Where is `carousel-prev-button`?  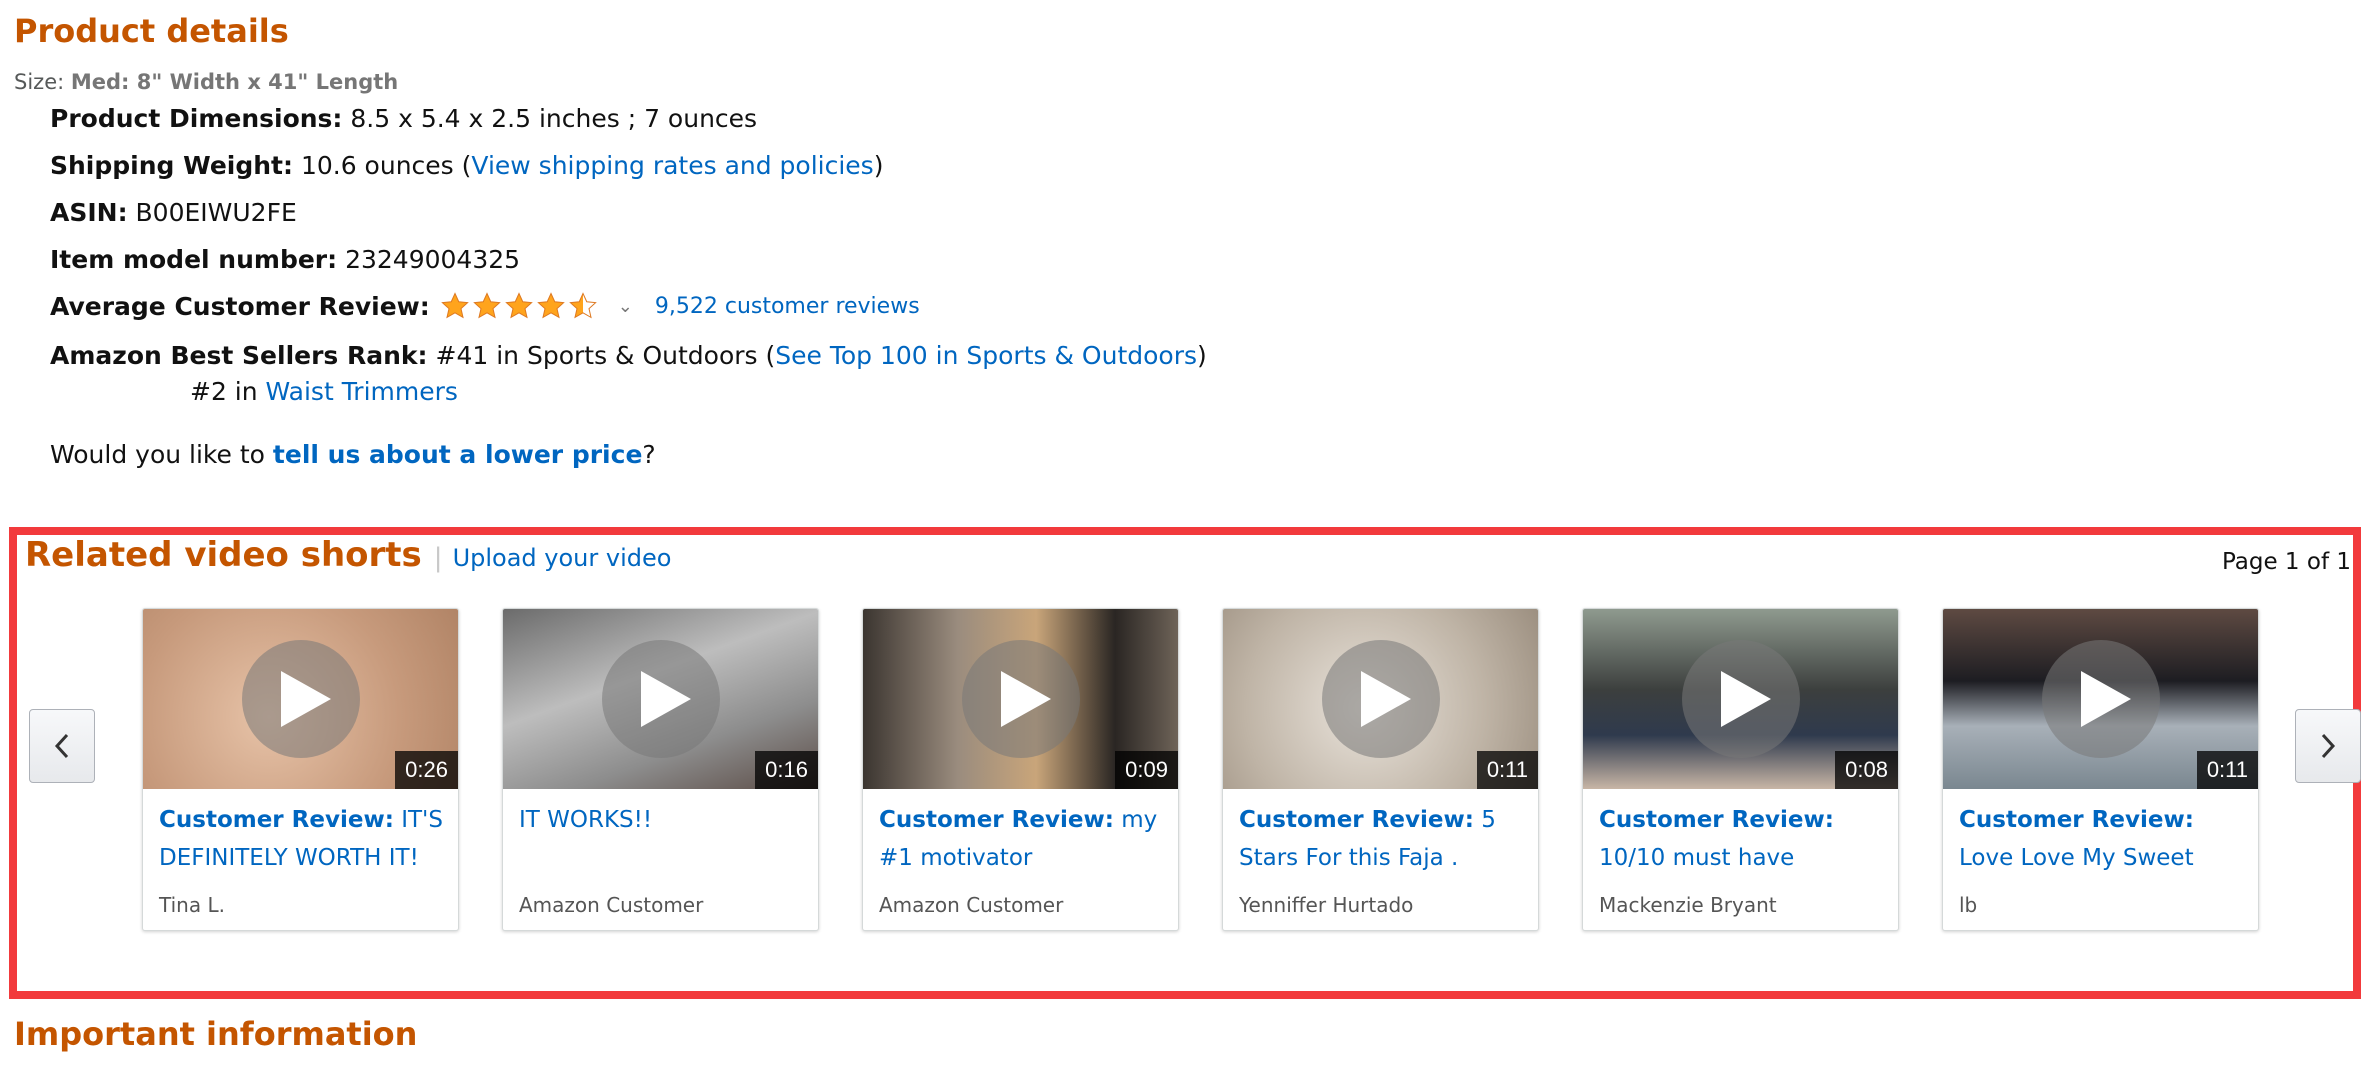 carousel-prev-button is located at coordinates (62, 746).